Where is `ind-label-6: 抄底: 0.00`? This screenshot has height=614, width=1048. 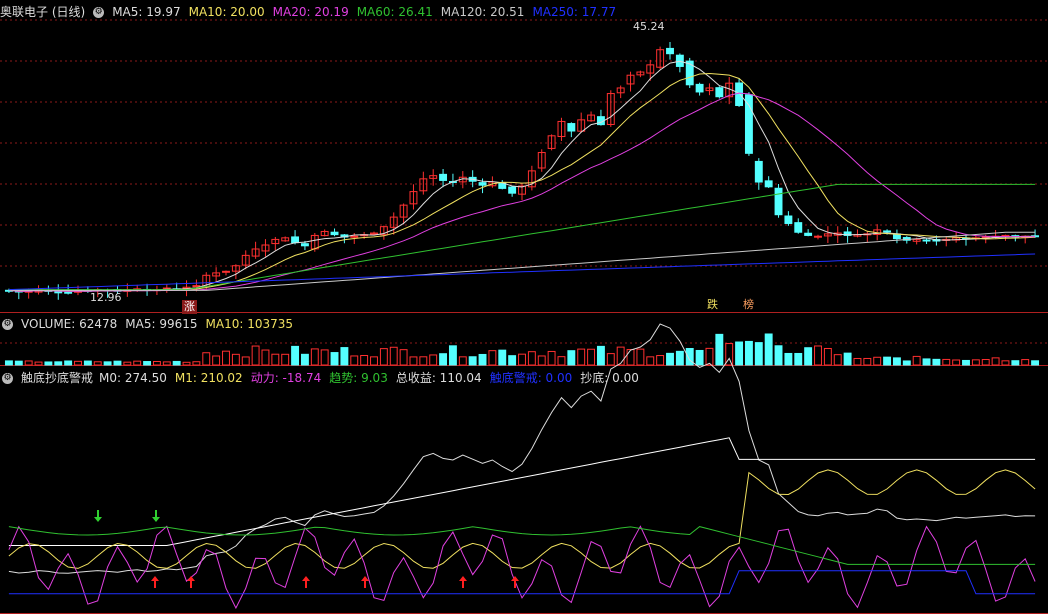 ind-label-6: 抄底: 0.00 is located at coordinates (609, 378).